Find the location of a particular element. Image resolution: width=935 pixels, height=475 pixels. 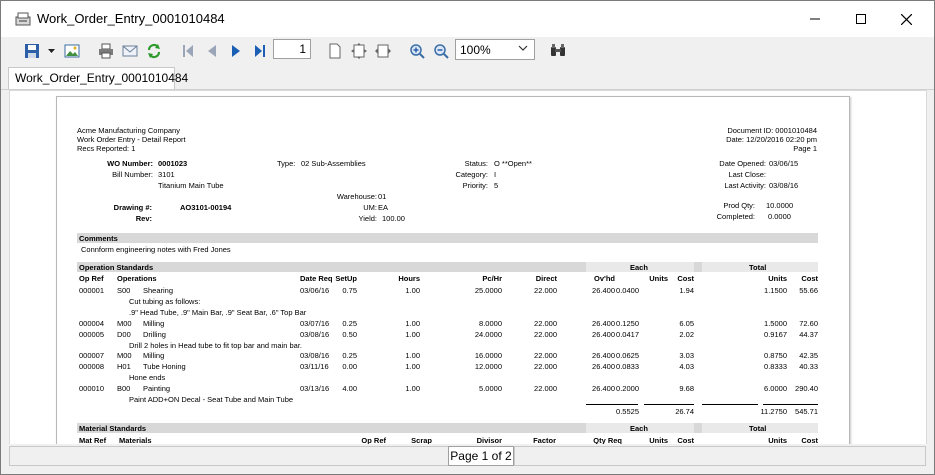

total-rule is located at coordinates (612, 404).